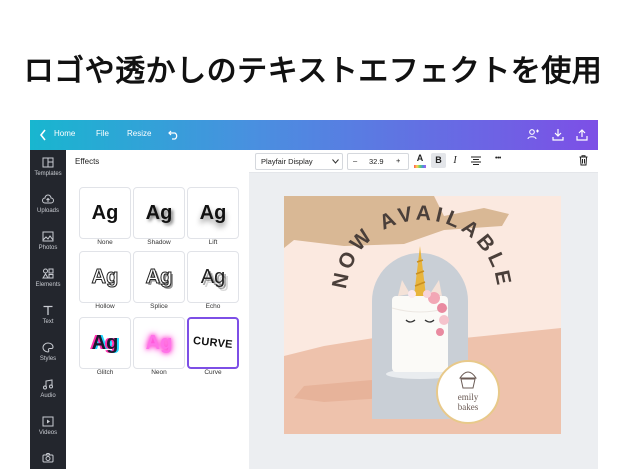 The width and height of the screenshot is (626, 469). I want to click on effect-label: None, so click(105, 242).